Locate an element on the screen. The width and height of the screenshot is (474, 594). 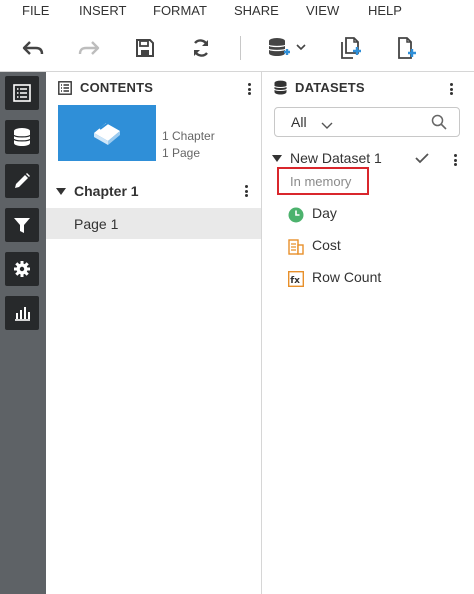
dataset-menu-icon is located at coordinates (455, 160).